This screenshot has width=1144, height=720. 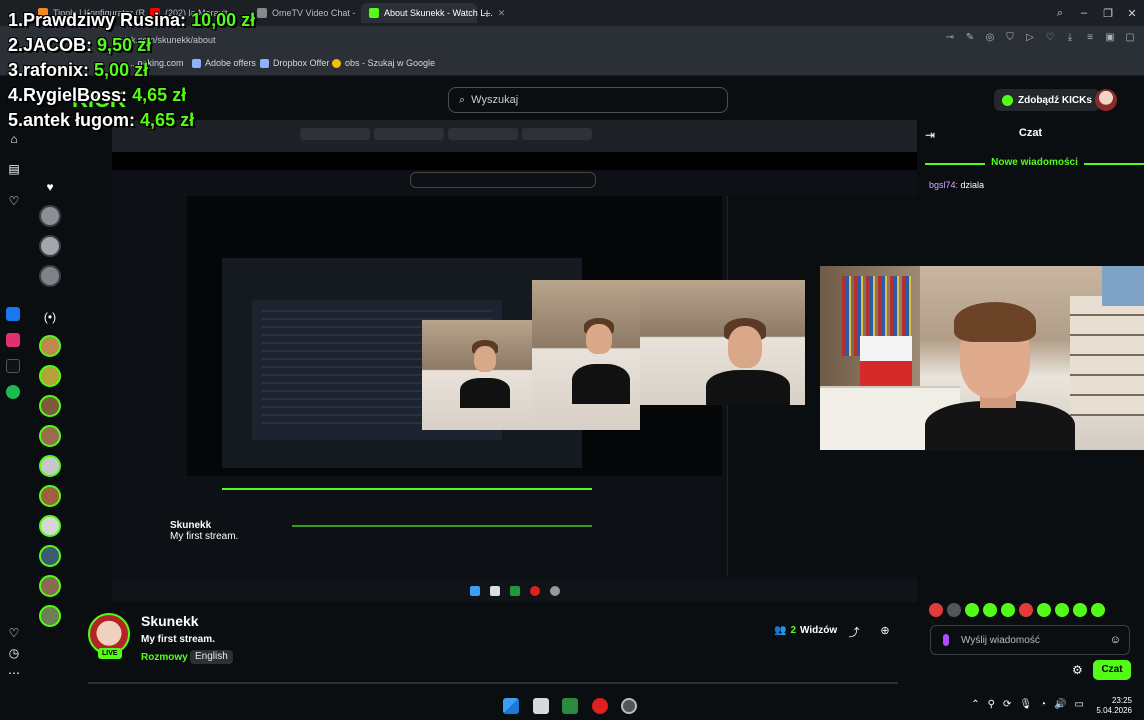 I want to click on windows-taskbar: ⌃ ⚲ ⟳ 🎙 ◔ 🔊 ▭ 23:25 5.04.2026, so click(x=572, y=705).